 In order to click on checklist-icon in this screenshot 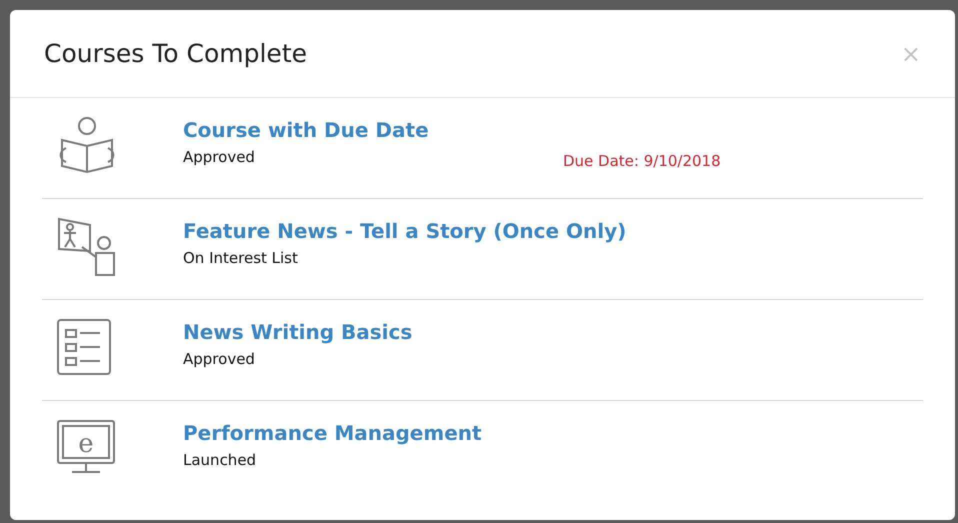, I will do `click(84, 347)`.